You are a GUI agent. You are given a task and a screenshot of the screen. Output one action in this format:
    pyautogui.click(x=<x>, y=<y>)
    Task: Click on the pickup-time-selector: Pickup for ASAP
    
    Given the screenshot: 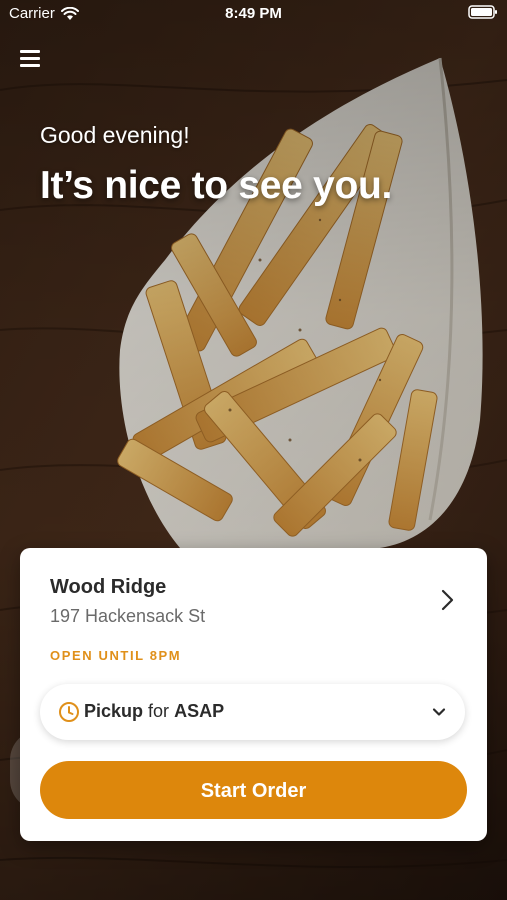 What is the action you would take?
    pyautogui.click(x=252, y=712)
    